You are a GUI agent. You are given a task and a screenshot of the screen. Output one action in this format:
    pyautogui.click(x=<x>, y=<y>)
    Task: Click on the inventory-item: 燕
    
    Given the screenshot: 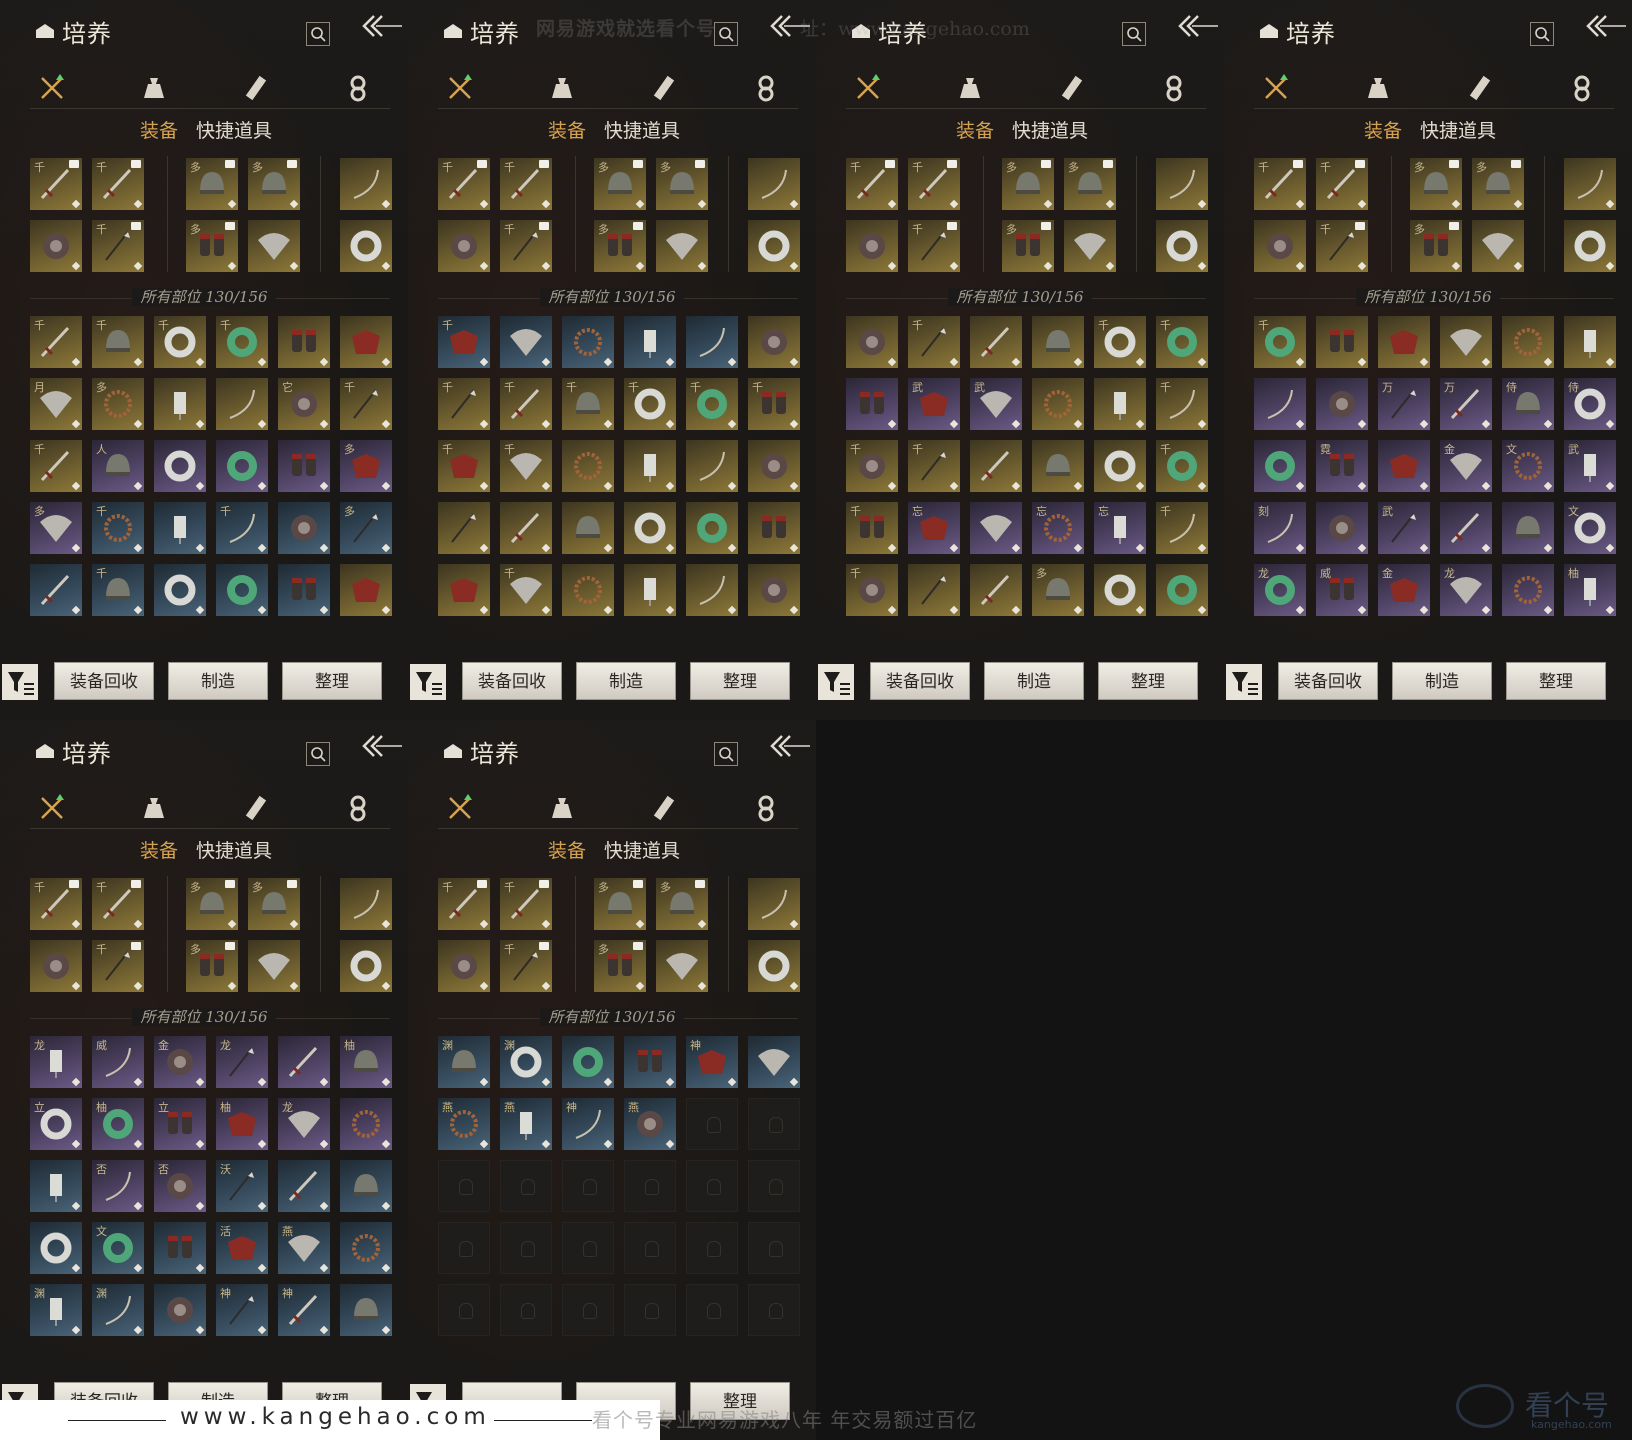 What is the action you would take?
    pyautogui.click(x=464, y=1124)
    